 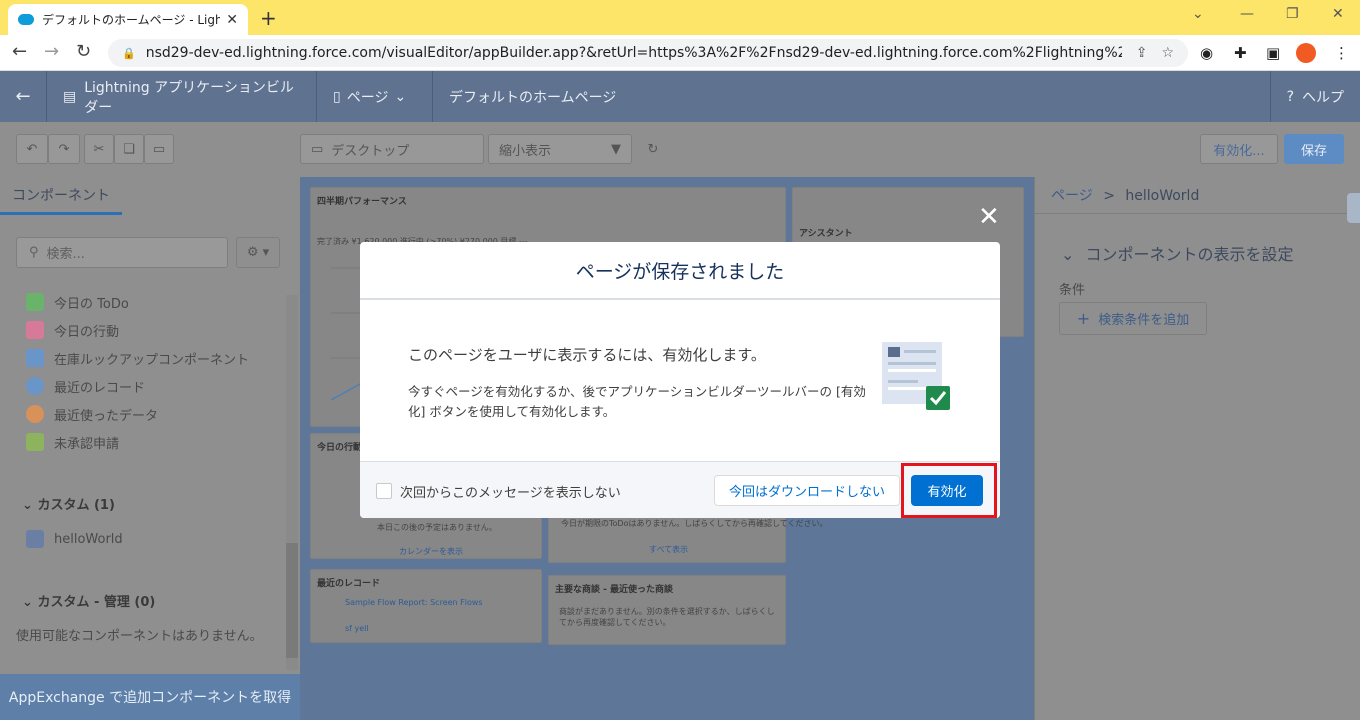 What do you see at coordinates (1198, 14) in the screenshot?
I see `tab-search-icon: ⌄` at bounding box center [1198, 14].